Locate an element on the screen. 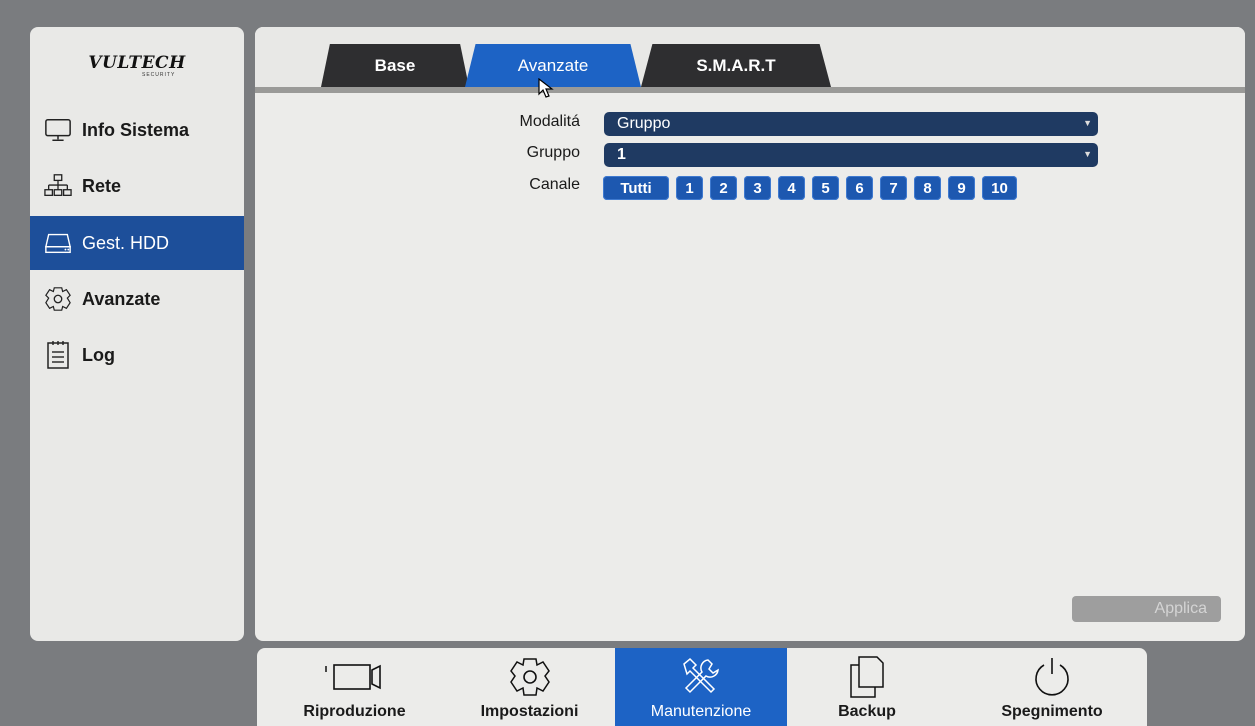 The width and height of the screenshot is (1255, 726). channel-button-2: 2 is located at coordinates (723, 188).